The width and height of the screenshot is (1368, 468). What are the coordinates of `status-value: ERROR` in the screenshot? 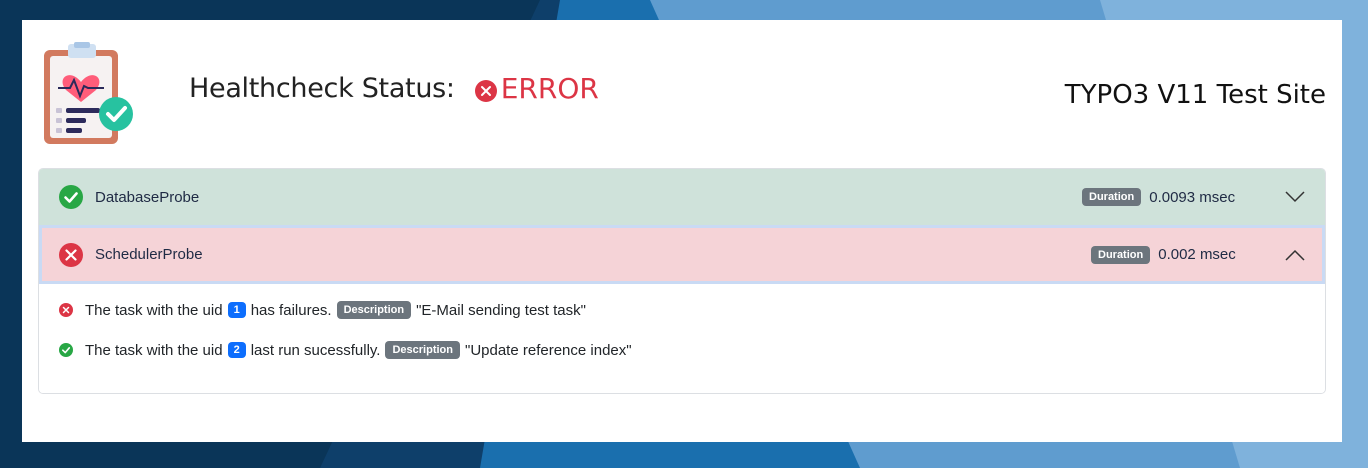 It's located at (549, 88).